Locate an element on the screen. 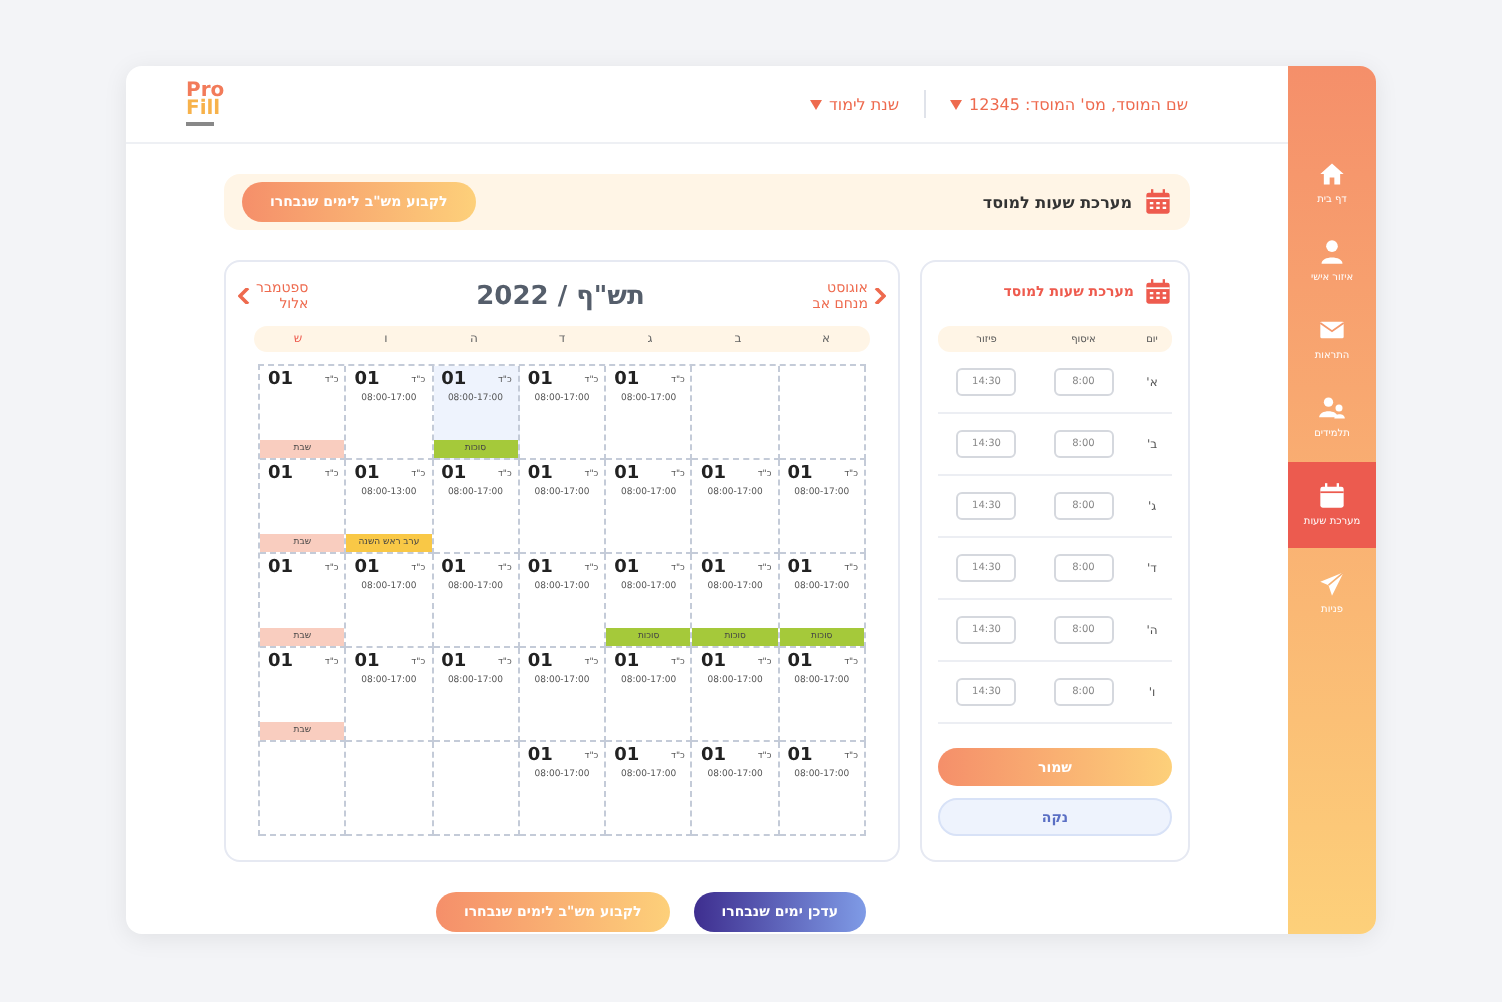 The image size is (1502, 1002). home-icon is located at coordinates (1332, 174).